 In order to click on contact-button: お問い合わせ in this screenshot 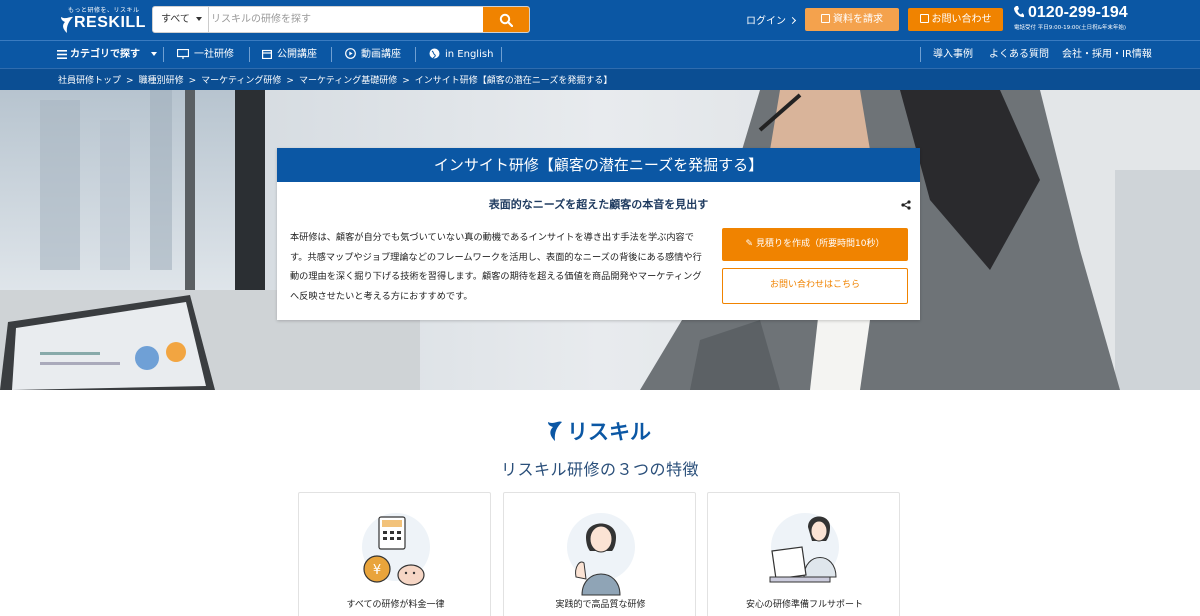, I will do `click(955, 19)`.